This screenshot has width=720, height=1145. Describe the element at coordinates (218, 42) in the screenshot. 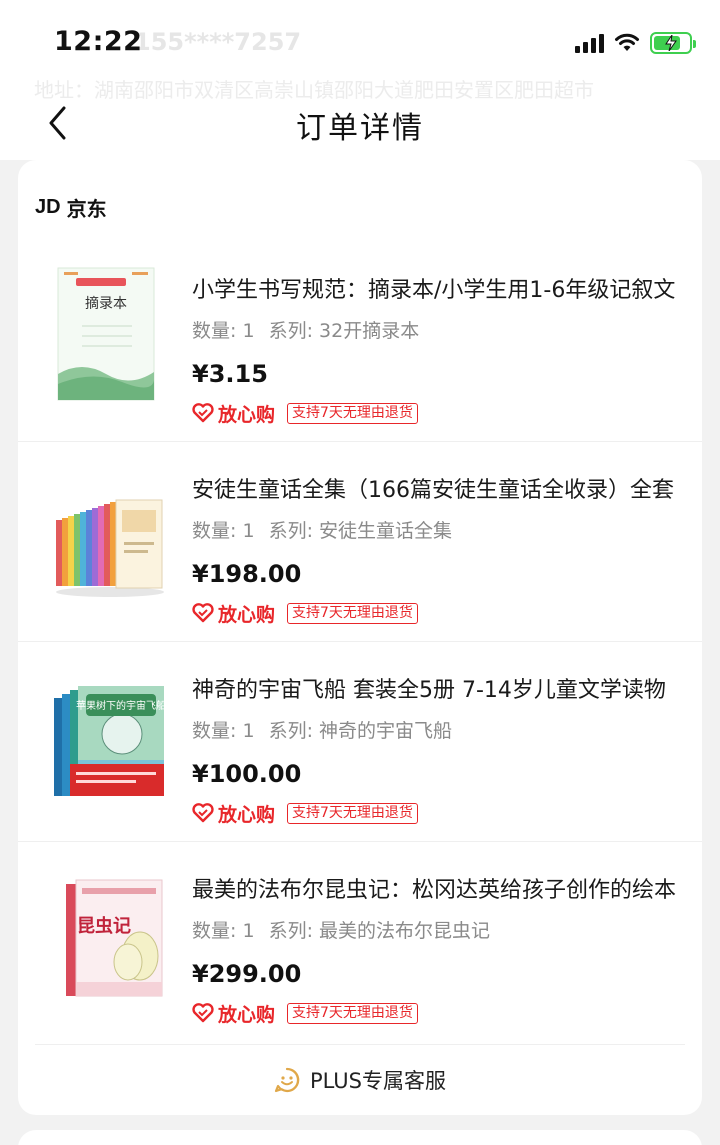

I see `ghost-contact-phone-number: 155****7257` at that location.